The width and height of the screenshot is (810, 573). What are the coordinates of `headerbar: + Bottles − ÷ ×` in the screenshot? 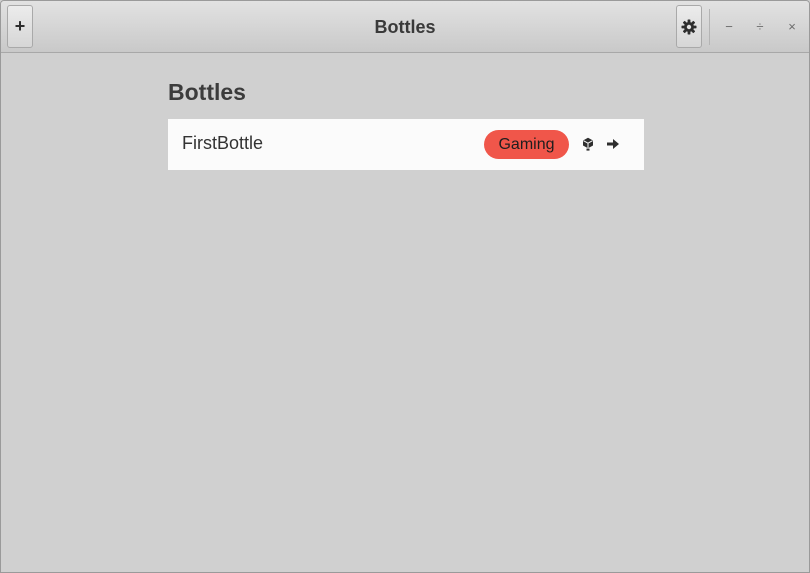 It's located at (405, 27).